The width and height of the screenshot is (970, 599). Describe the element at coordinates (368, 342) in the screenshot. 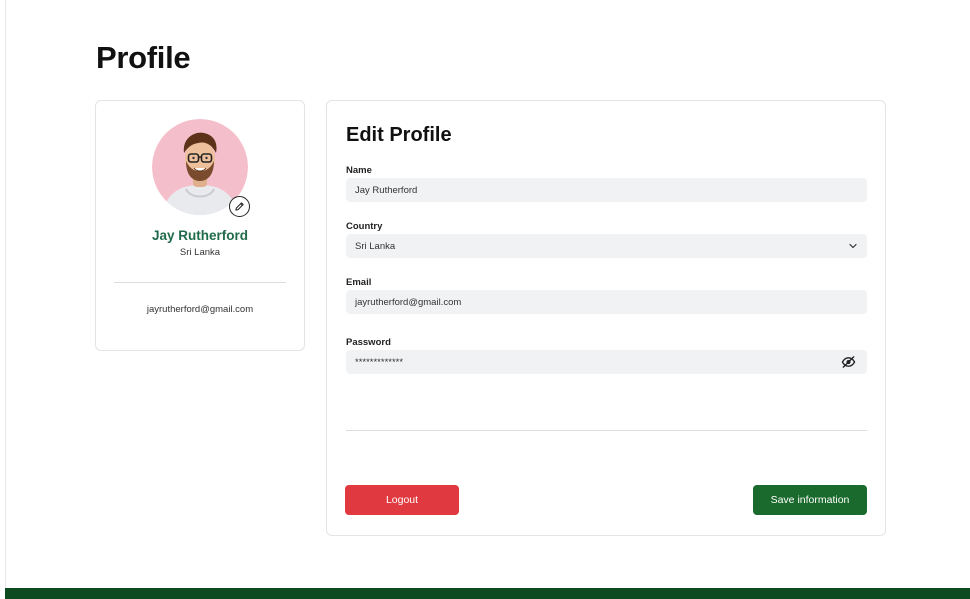

I see `password-label: Password` at that location.